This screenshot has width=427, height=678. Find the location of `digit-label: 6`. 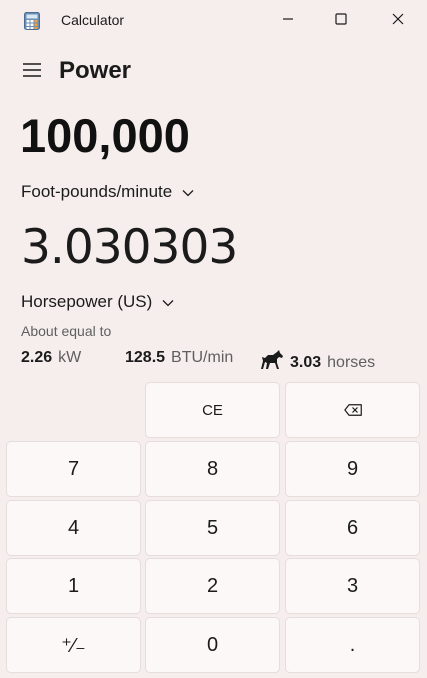

digit-label: 6 is located at coordinates (352, 527).